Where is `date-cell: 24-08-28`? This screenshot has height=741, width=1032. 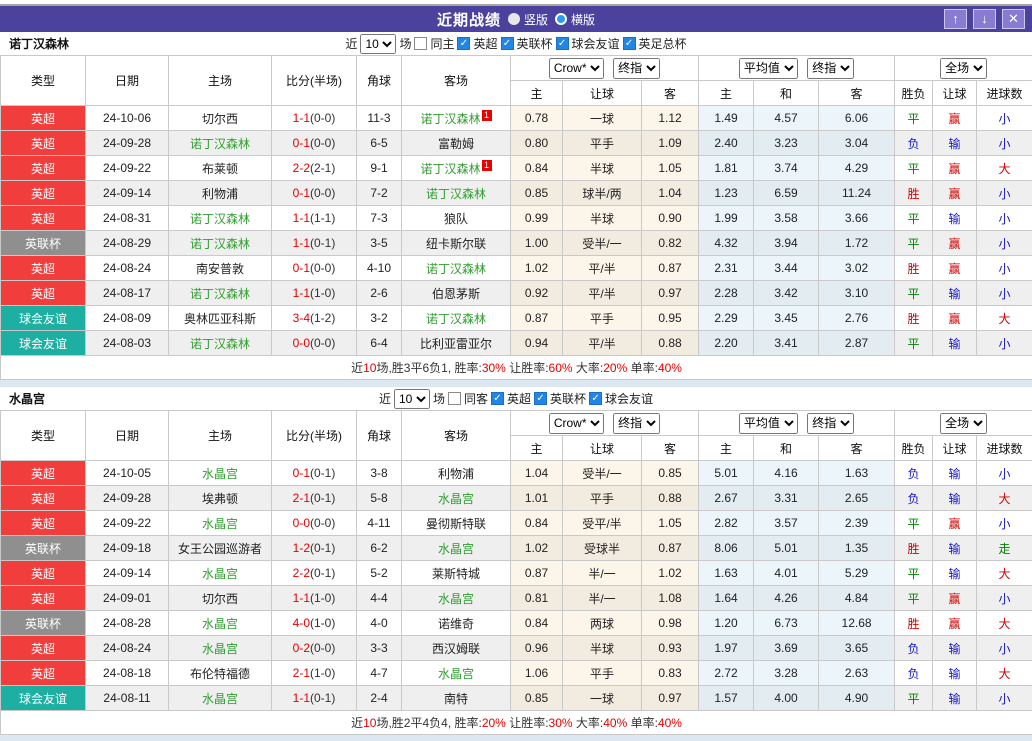
date-cell: 24-08-28 is located at coordinates (127, 623).